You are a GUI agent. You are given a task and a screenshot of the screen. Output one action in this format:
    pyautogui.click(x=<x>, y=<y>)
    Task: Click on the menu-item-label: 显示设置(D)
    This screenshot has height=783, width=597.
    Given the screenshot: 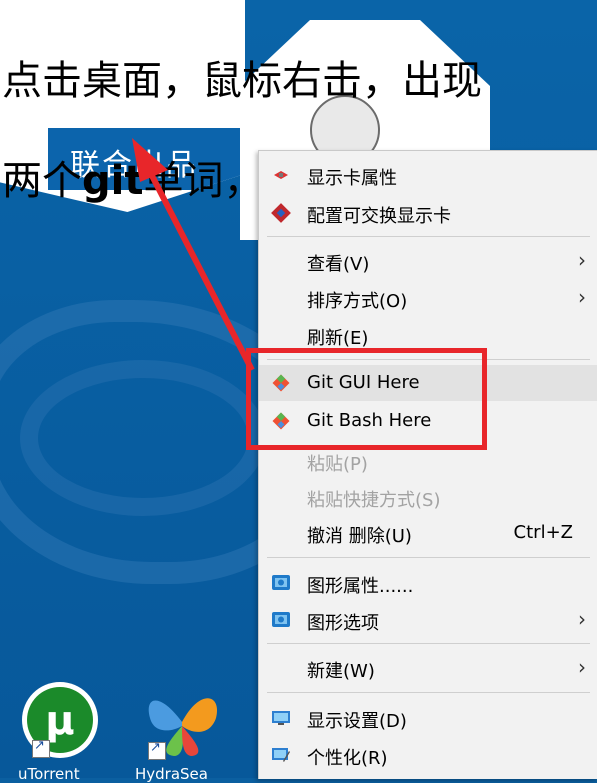 What is the action you would take?
    pyautogui.click(x=357, y=721)
    